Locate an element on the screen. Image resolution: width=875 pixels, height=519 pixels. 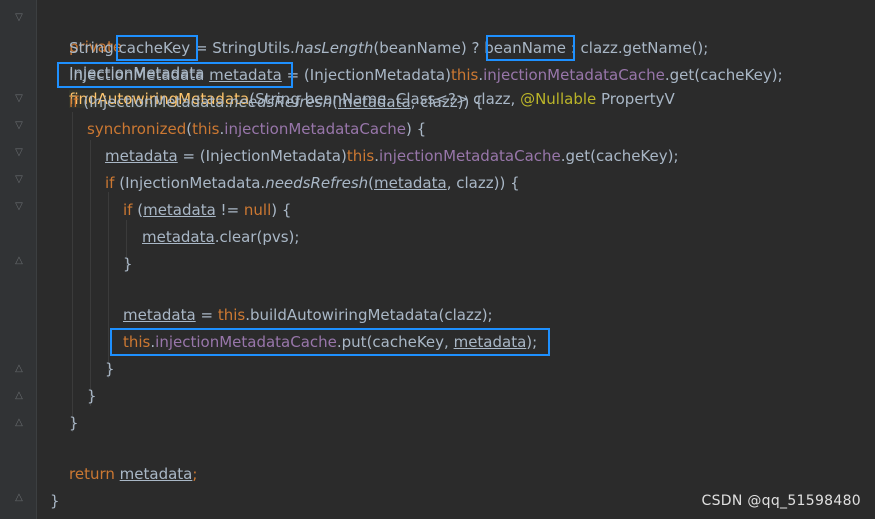
watermark: CSDN @qq_51598480 is located at coordinates (781, 501).